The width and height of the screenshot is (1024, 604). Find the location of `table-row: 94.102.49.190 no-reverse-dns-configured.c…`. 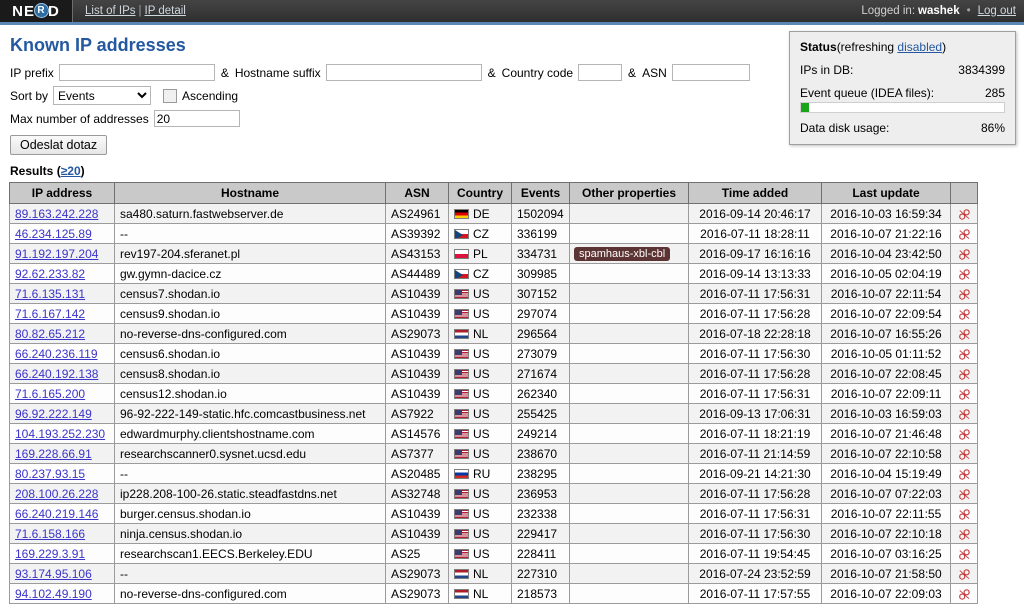

table-row: 94.102.49.190 no-reverse-dns-configured.c… is located at coordinates (493, 593).